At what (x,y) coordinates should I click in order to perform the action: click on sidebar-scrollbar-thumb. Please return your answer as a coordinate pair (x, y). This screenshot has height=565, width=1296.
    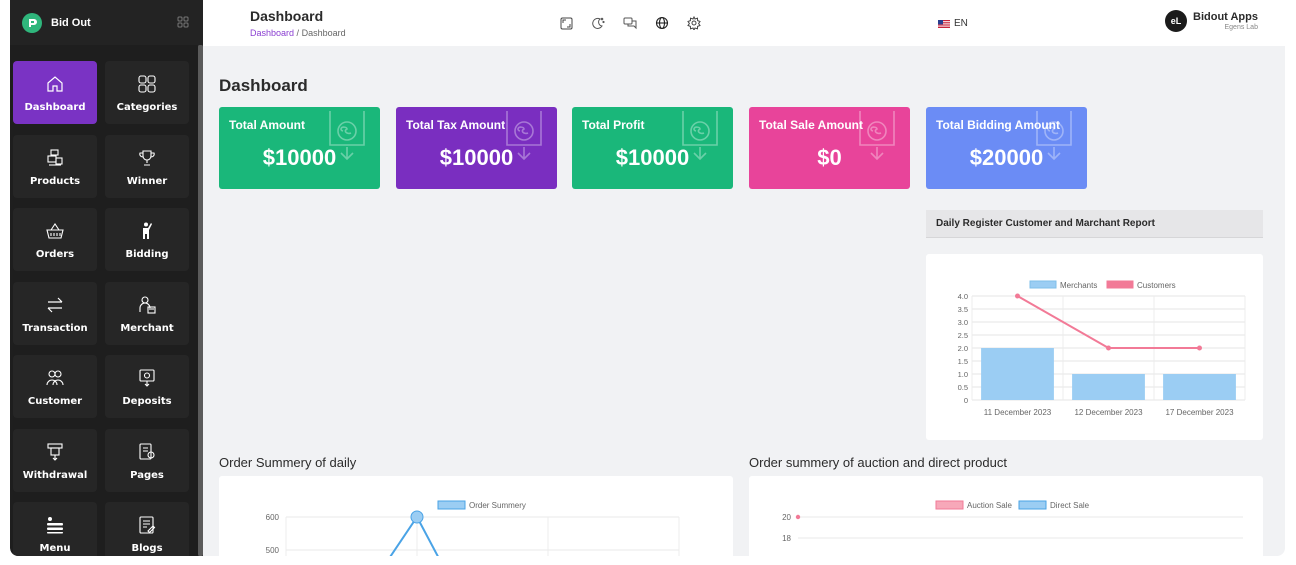
    Looking at the image, I should click on (200, 300).